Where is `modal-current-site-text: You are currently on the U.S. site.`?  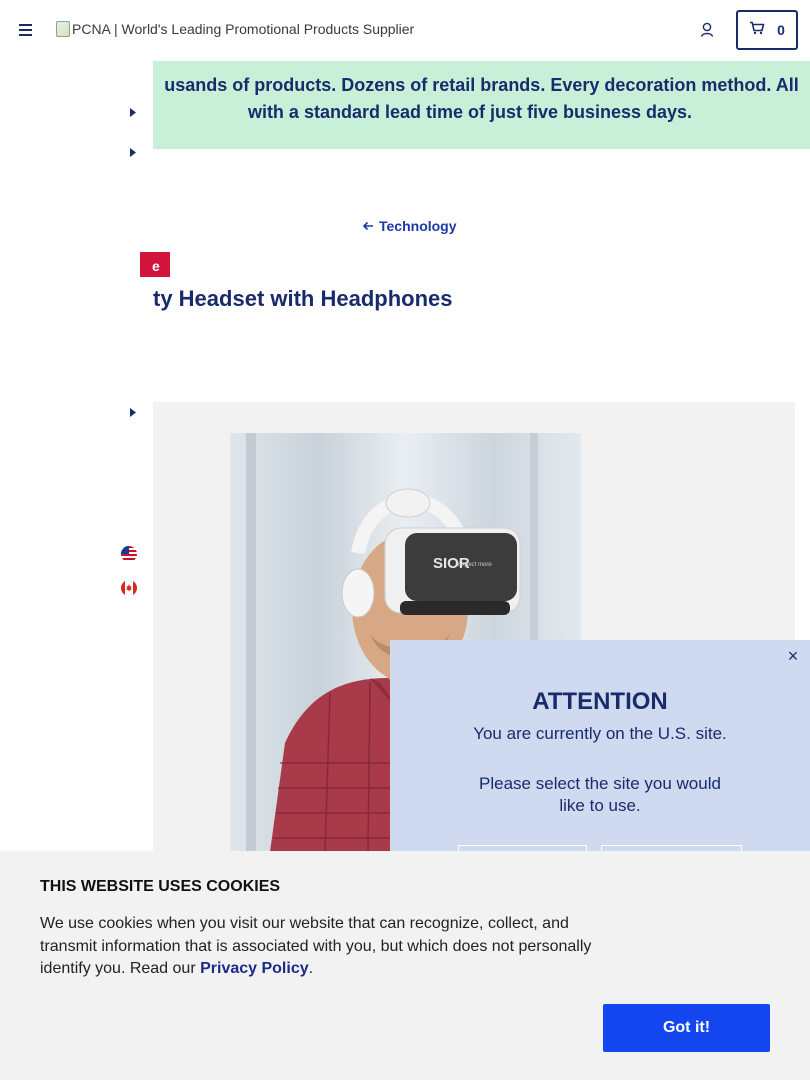
modal-current-site-text: You are currently on the U.S. site. is located at coordinates (600, 733).